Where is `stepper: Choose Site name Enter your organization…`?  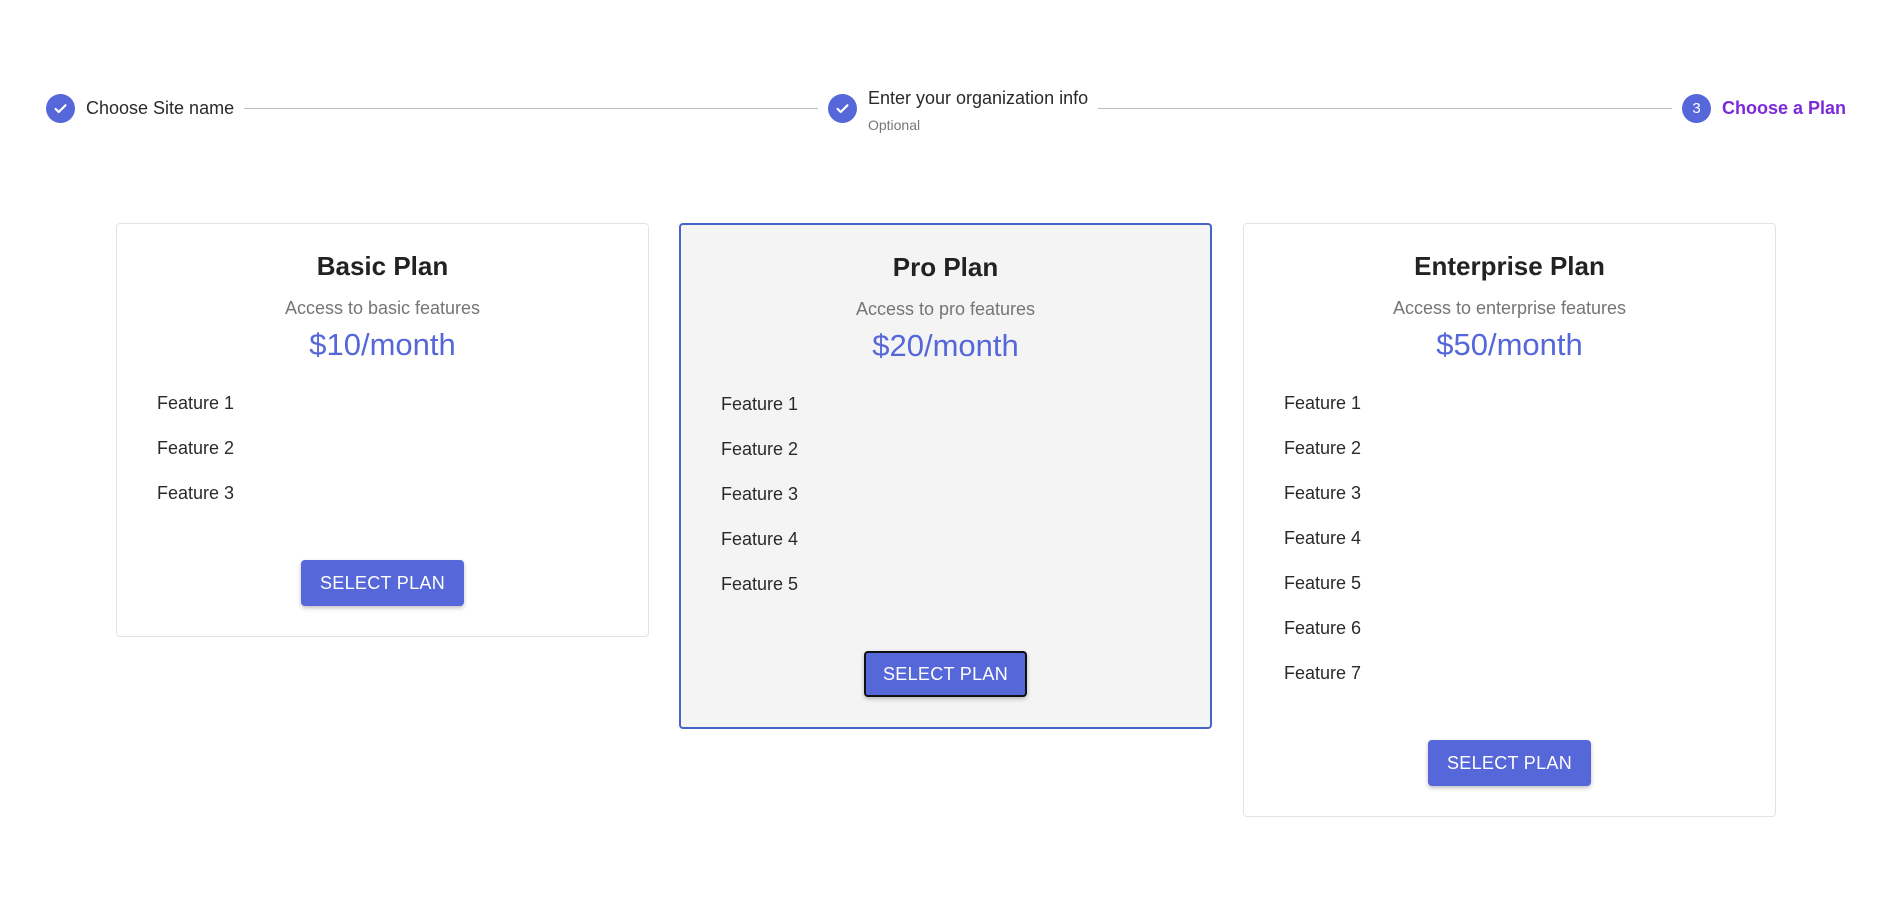 stepper: Choose Site name Enter your organization… is located at coordinates (946, 108).